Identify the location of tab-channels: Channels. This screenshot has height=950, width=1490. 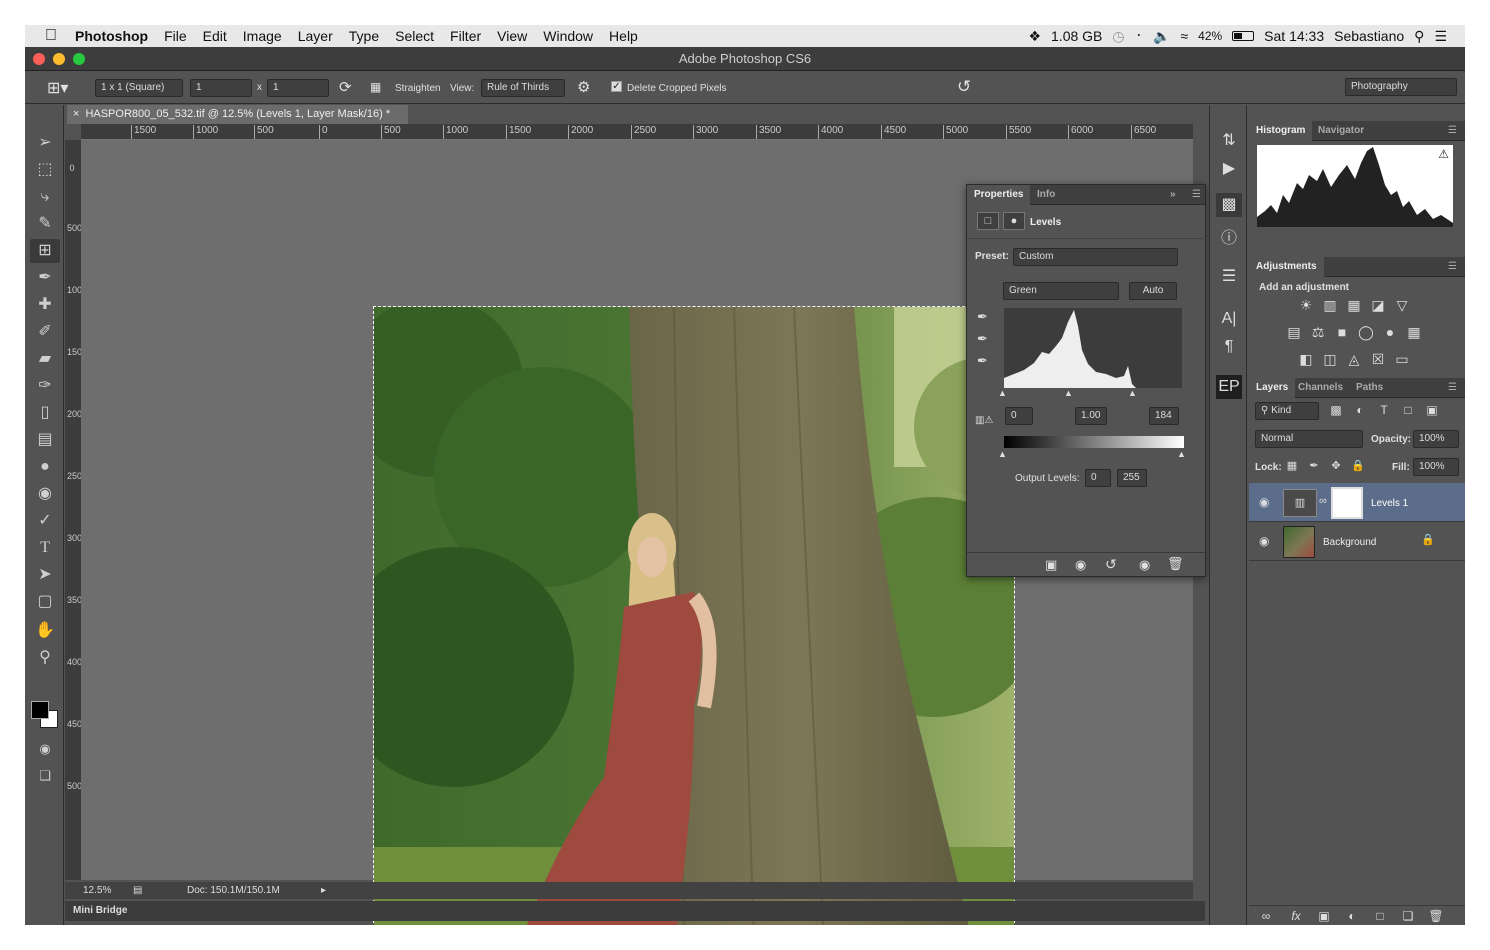
(1320, 388).